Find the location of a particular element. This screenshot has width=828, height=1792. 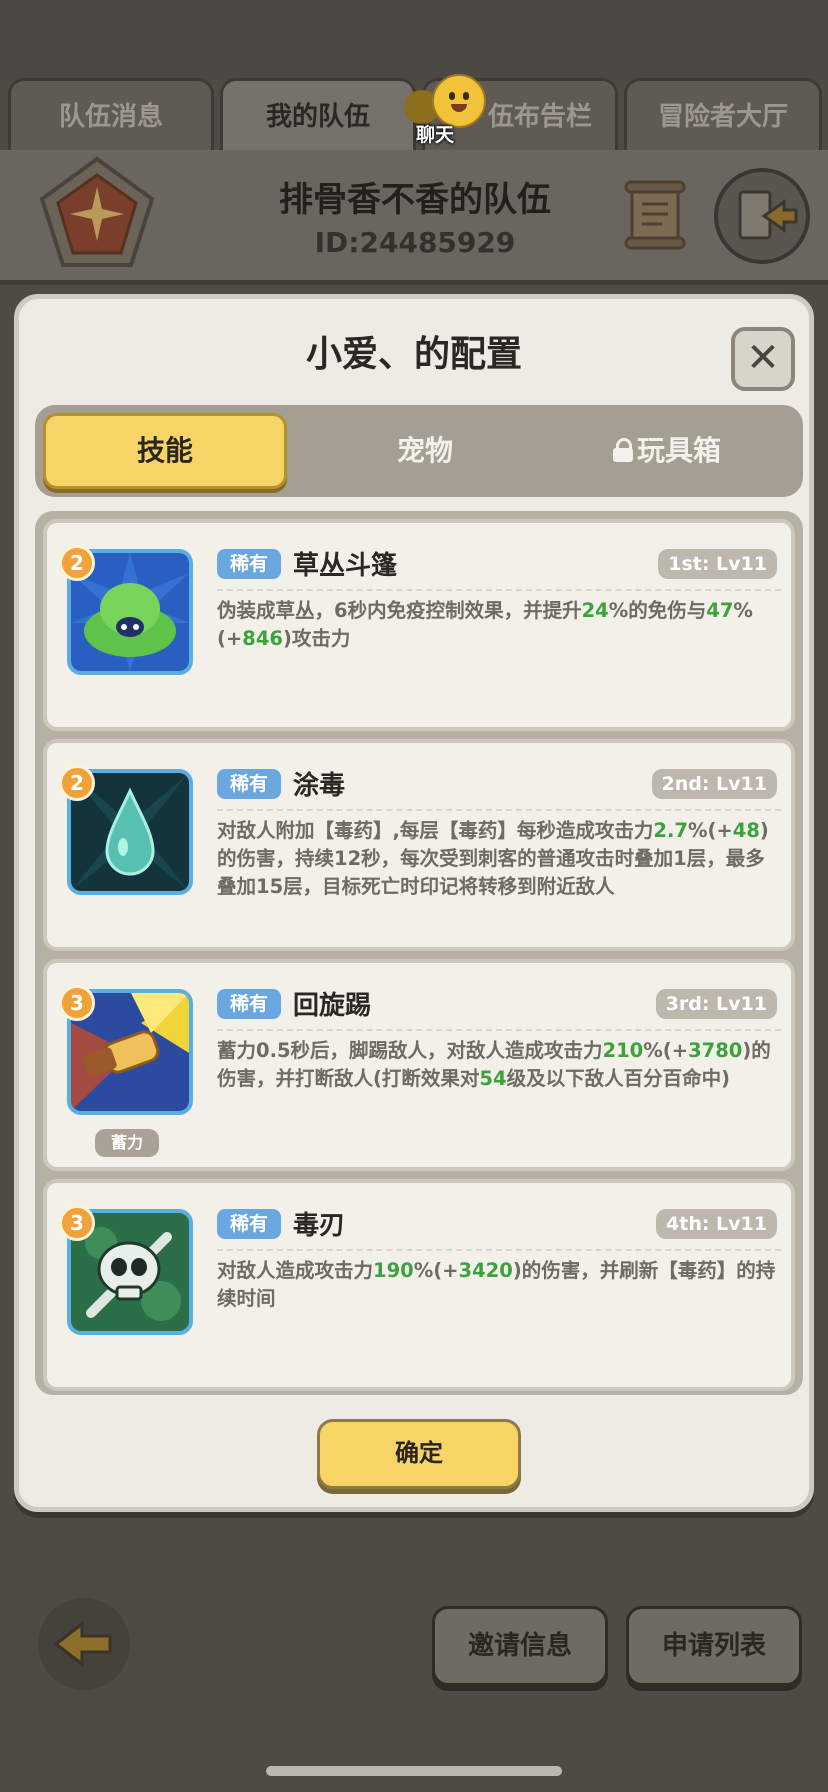

tab-team-messages: 队伍消息 is located at coordinates (111, 115).